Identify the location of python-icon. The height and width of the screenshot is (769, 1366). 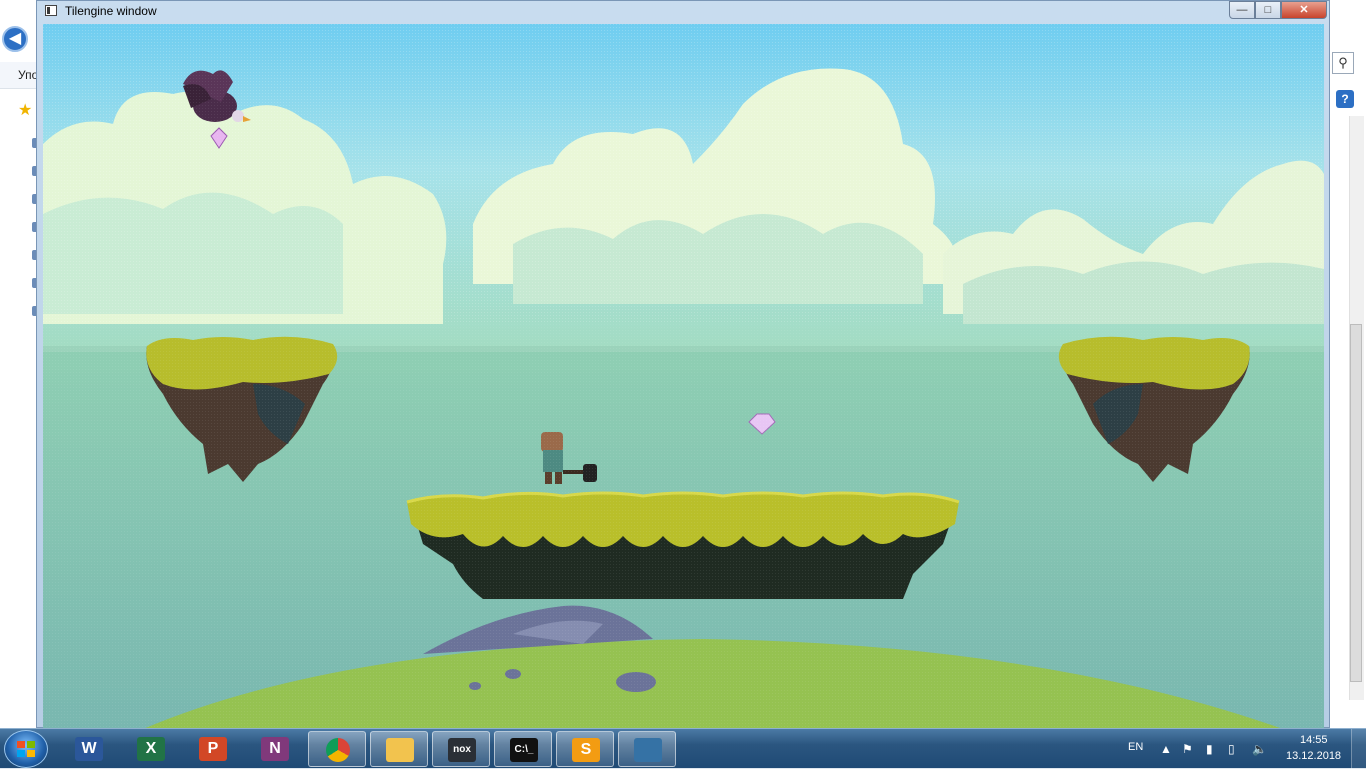
(648, 750).